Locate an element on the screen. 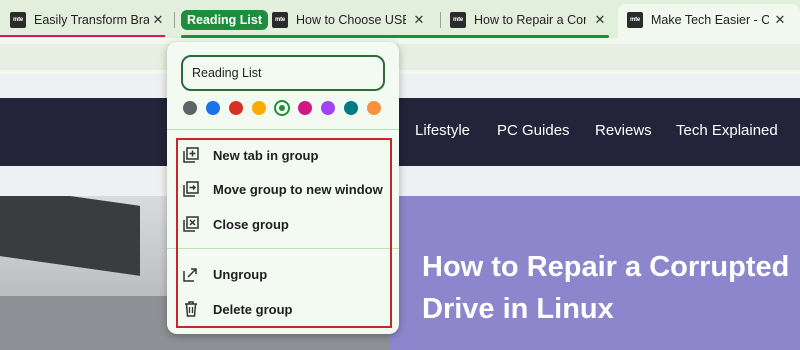 The image size is (800, 350). popup-divider is located at coordinates (283, 129).